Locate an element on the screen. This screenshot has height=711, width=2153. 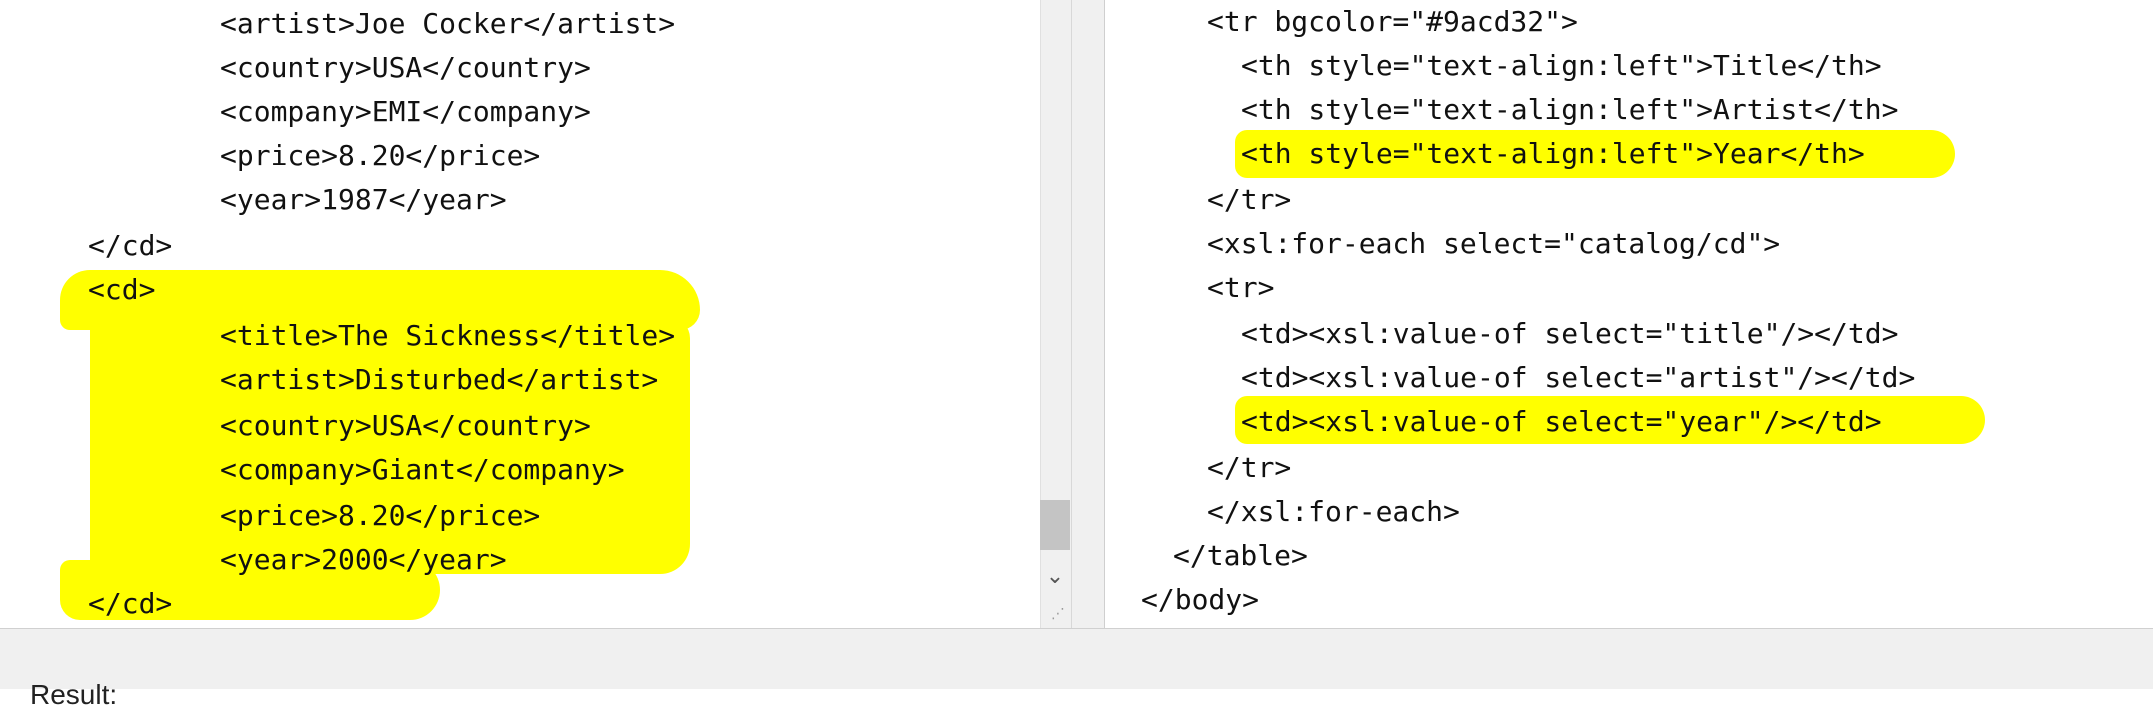
scrollbar-thumb is located at coordinates (1055, 525).